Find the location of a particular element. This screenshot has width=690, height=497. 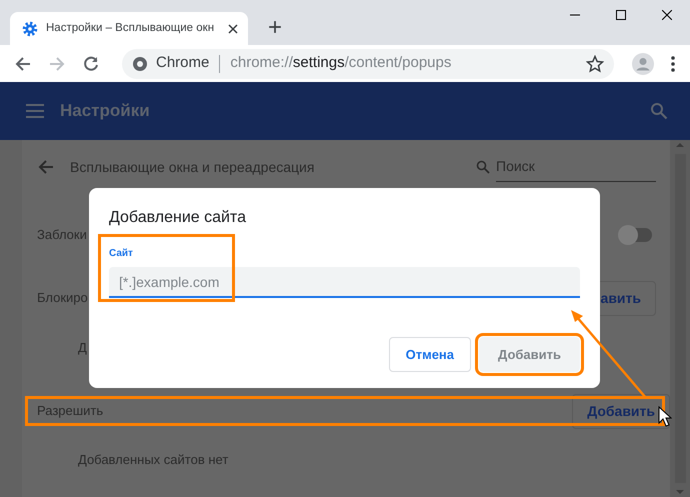

browser-tab: Настройки – Всплывающие окн is located at coordinates (129, 28).